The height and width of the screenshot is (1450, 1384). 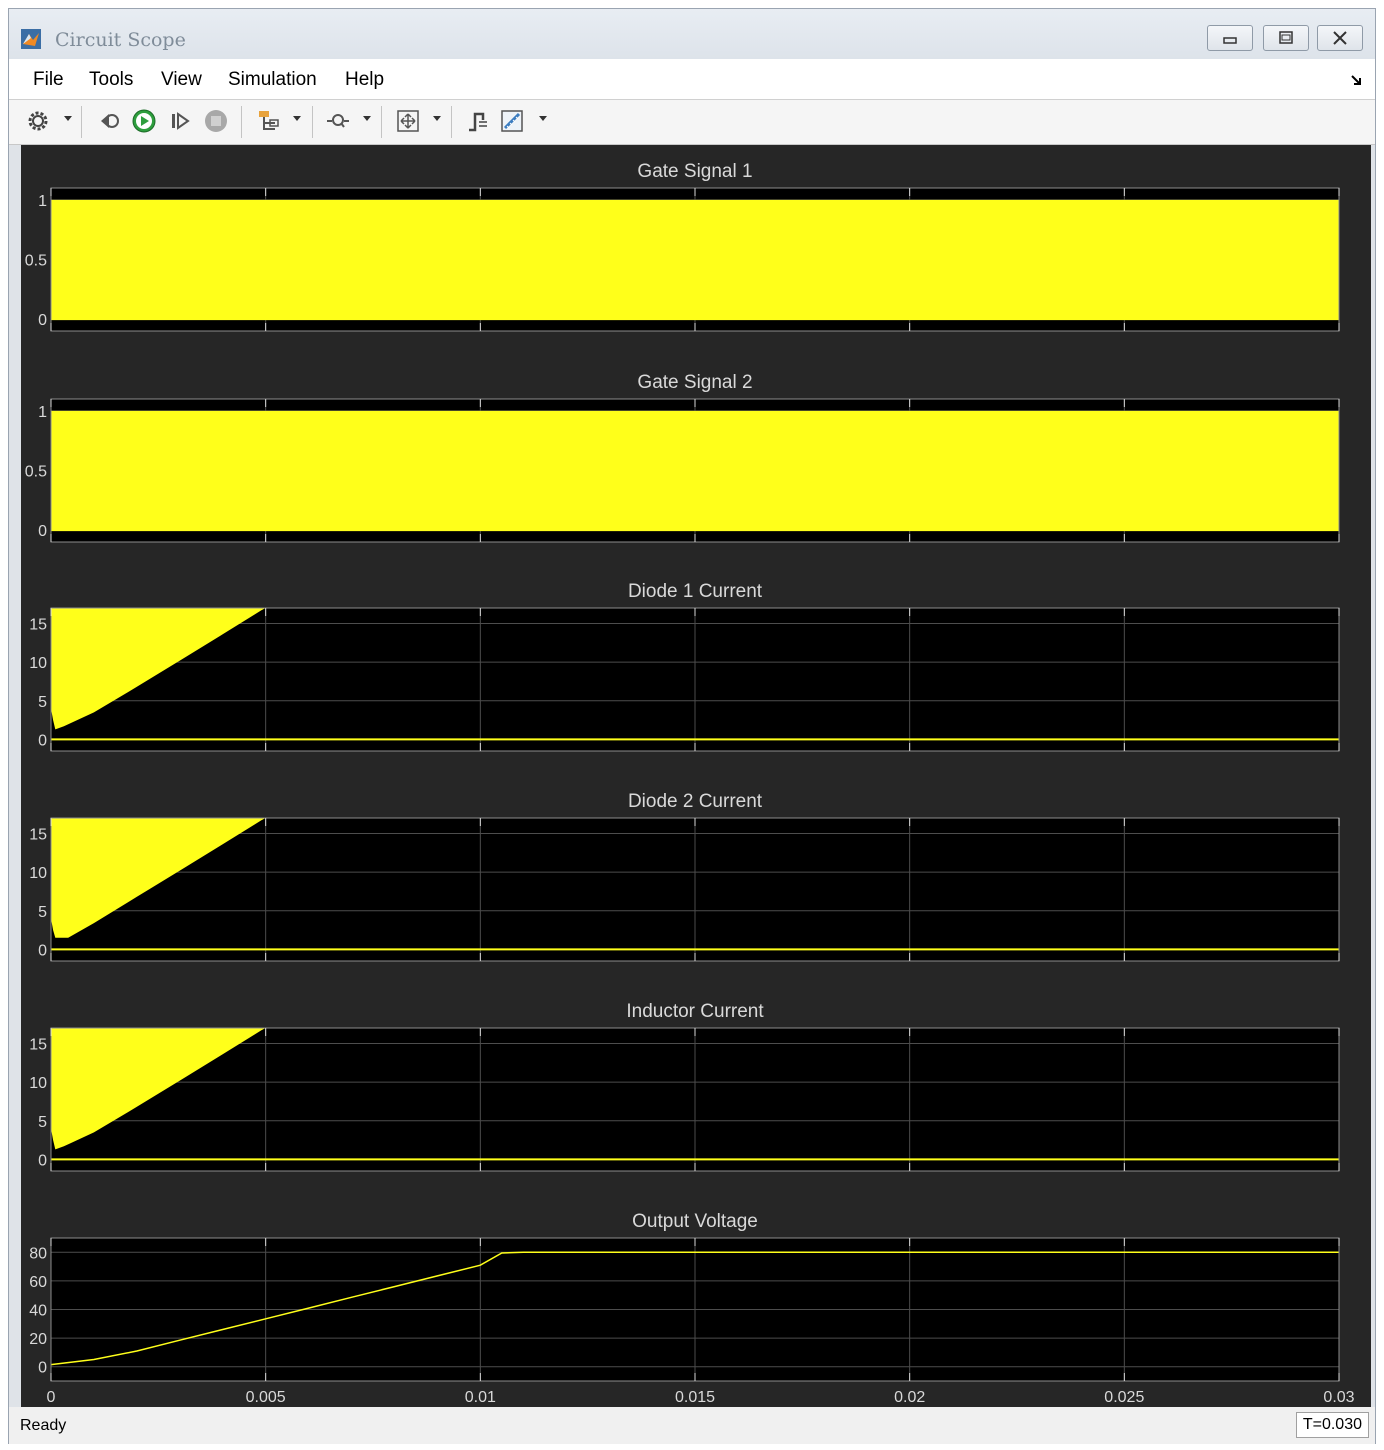 I want to click on measurements-dropdown, so click(x=543, y=118).